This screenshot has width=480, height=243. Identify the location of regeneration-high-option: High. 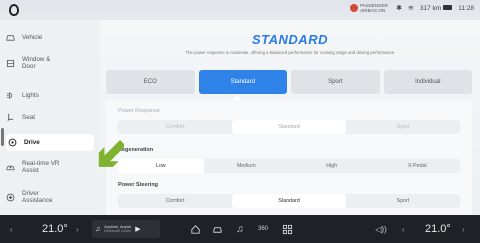
(332, 166).